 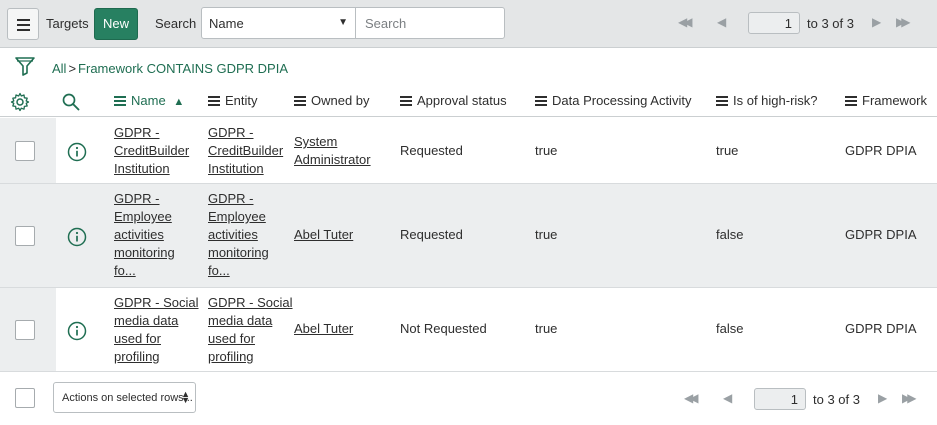 I want to click on column-header-framework: Framework, so click(x=886, y=100).